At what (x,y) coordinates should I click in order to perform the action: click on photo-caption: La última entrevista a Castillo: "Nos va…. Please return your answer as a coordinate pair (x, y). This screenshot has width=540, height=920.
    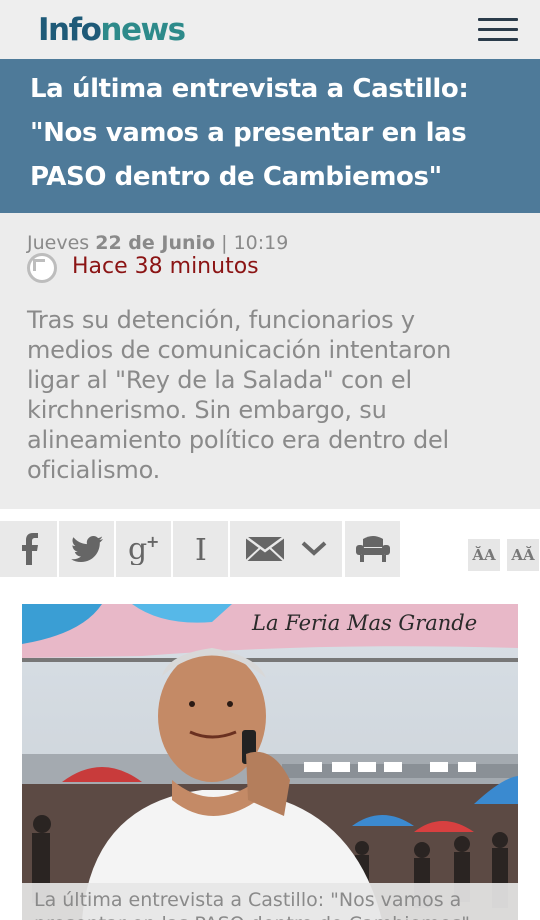
    Looking at the image, I should click on (270, 901).